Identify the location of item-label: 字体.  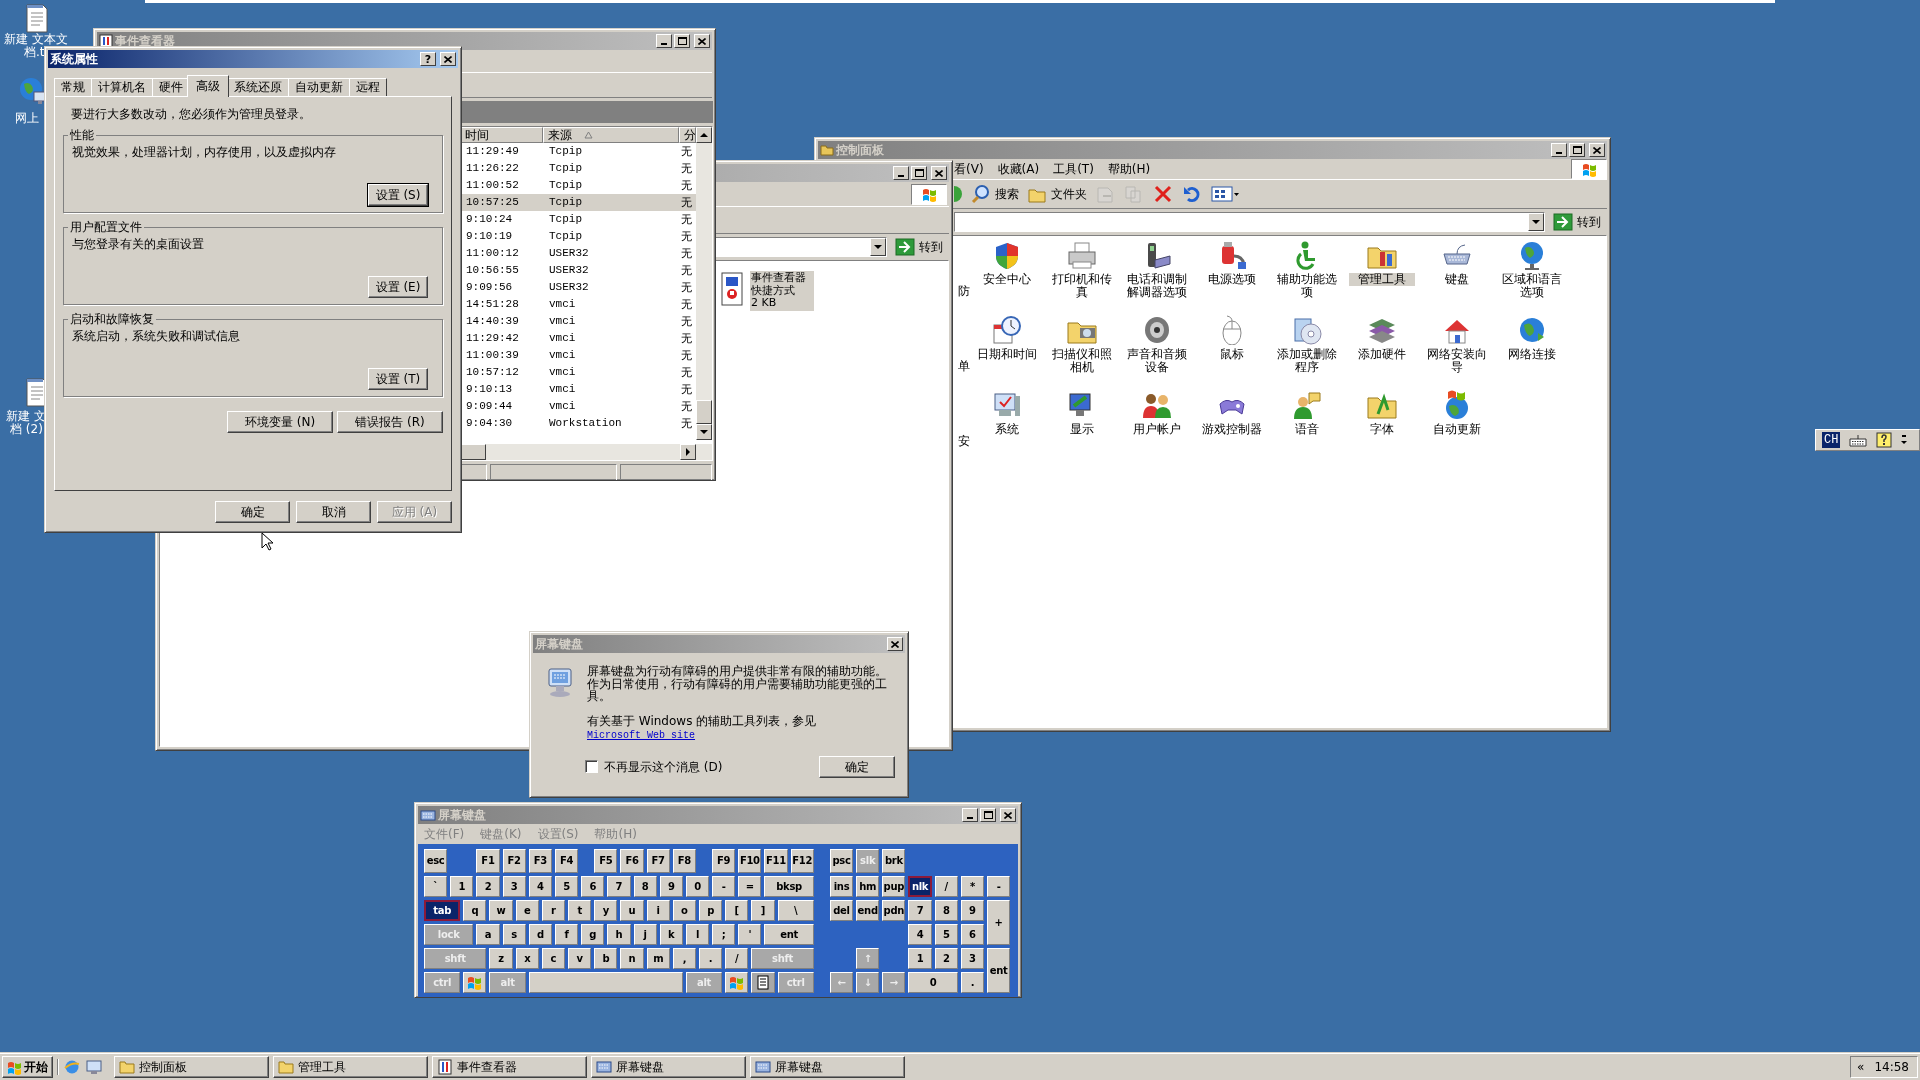
(1381, 429).